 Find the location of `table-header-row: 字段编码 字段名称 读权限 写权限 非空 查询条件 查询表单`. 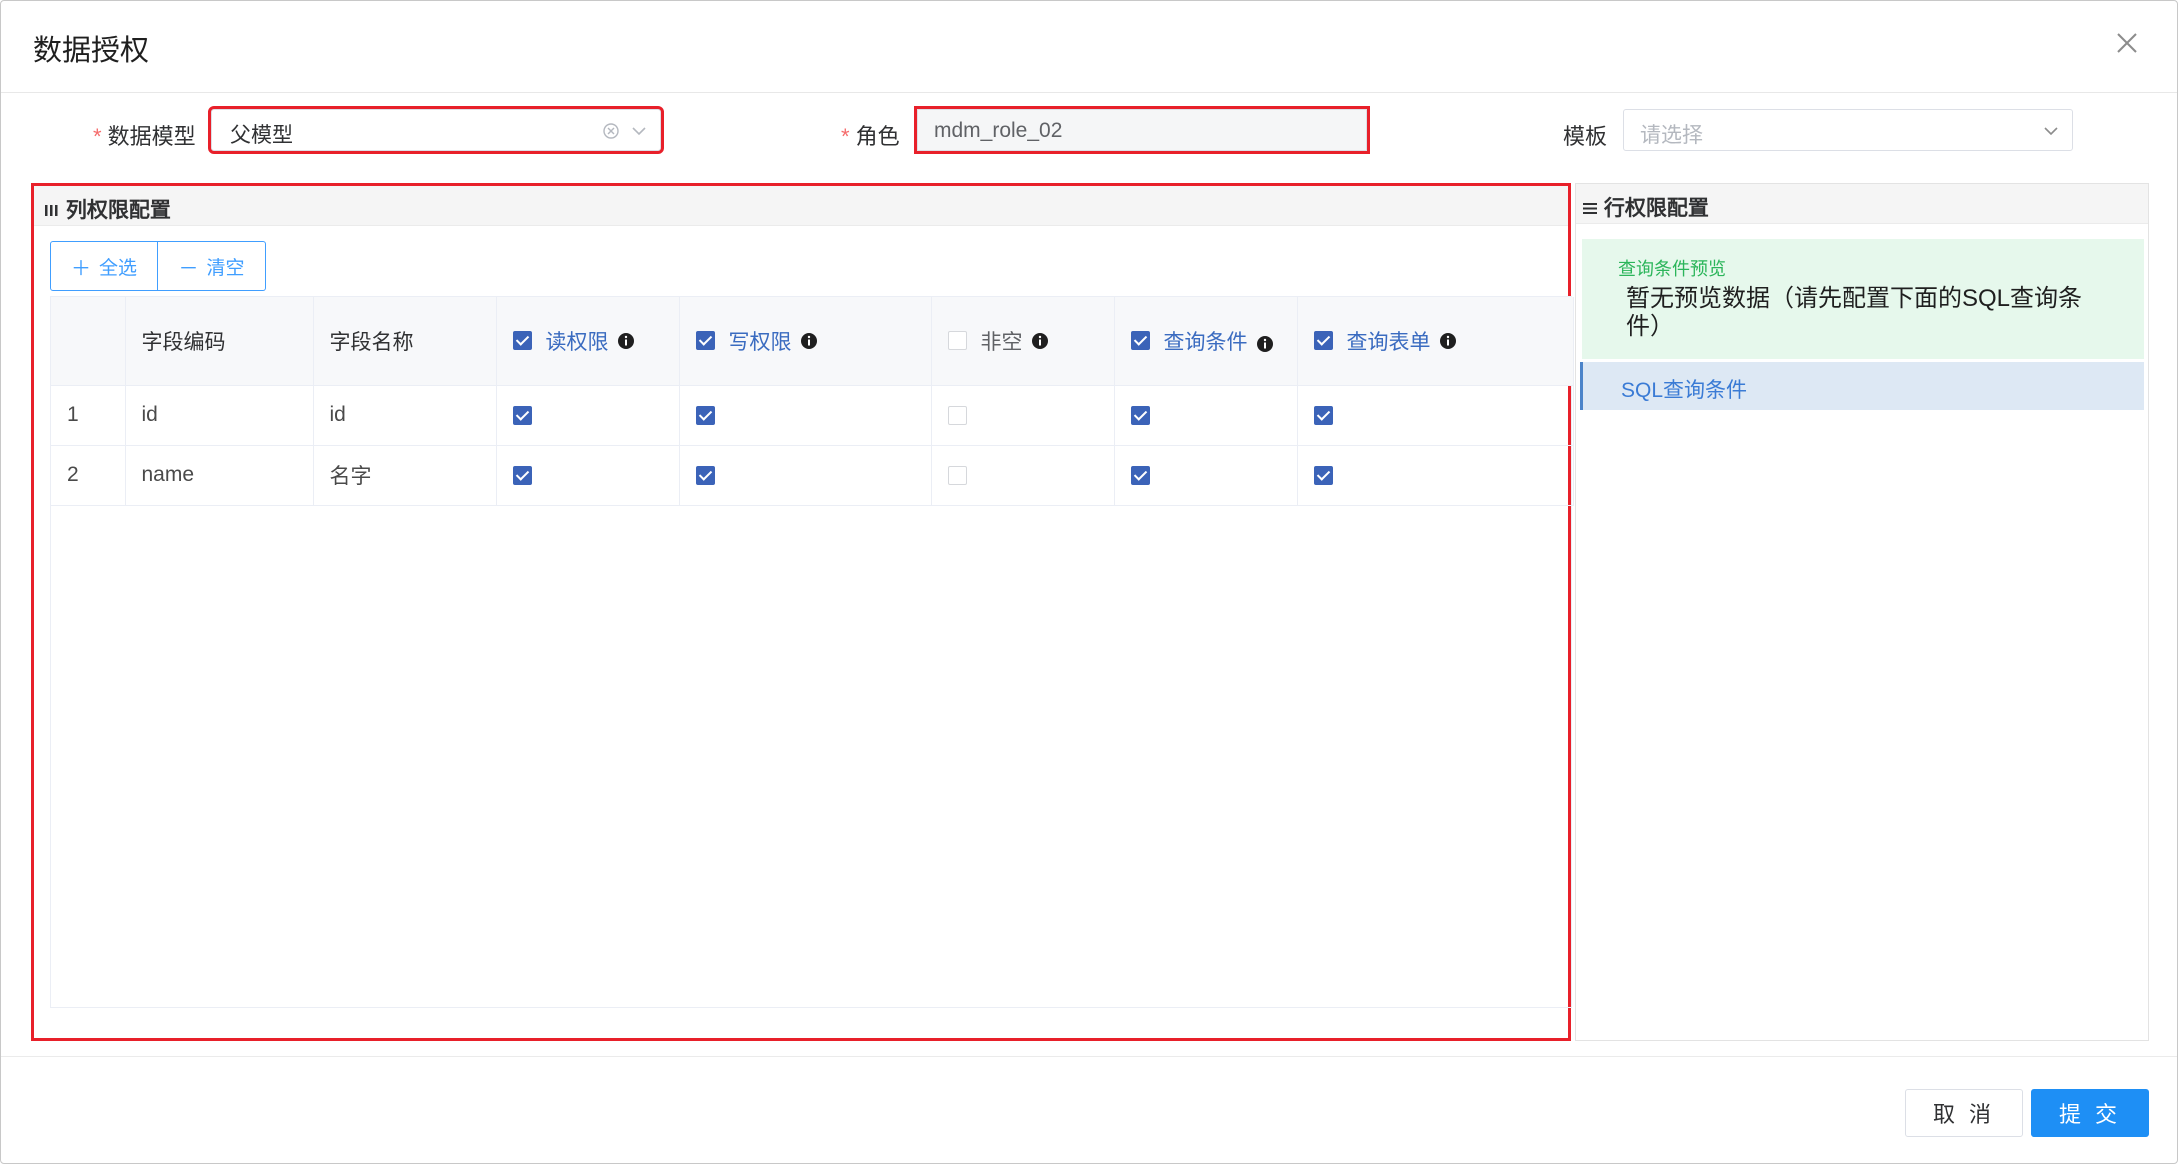

table-header-row: 字段编码 字段名称 读权限 写权限 非空 查询条件 查询表单 is located at coordinates (812, 341).